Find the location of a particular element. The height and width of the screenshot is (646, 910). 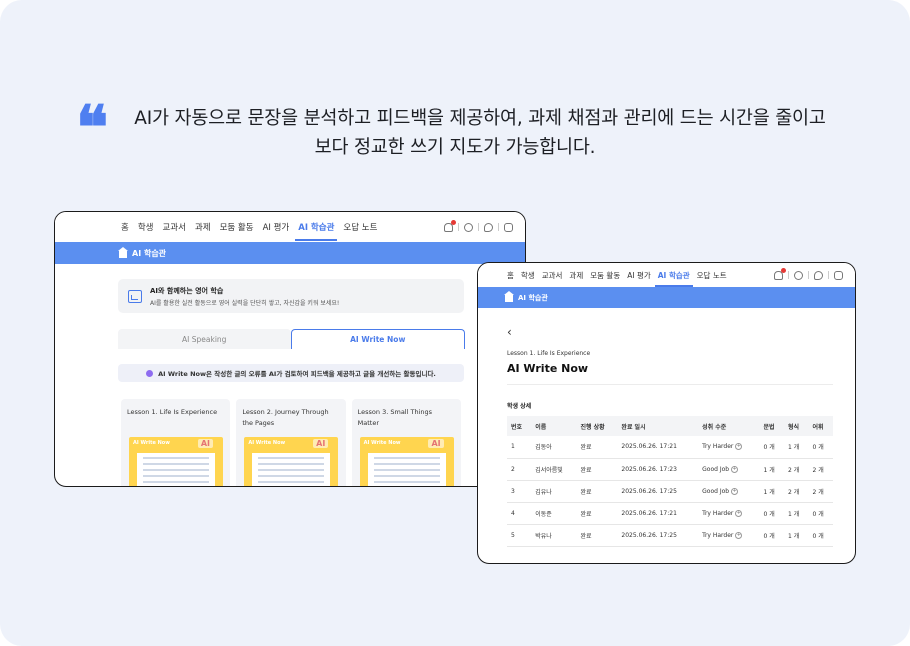

page-title: AI Write Now is located at coordinates (548, 368).